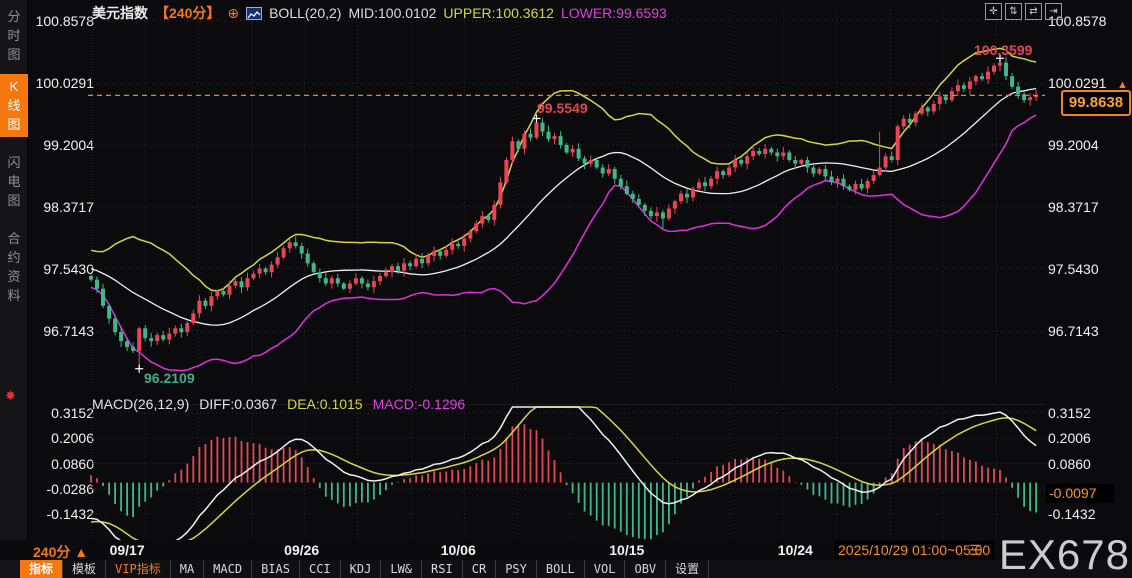 The height and width of the screenshot is (578, 1132). I want to click on toolbar-item-8: LW&, so click(402, 569).